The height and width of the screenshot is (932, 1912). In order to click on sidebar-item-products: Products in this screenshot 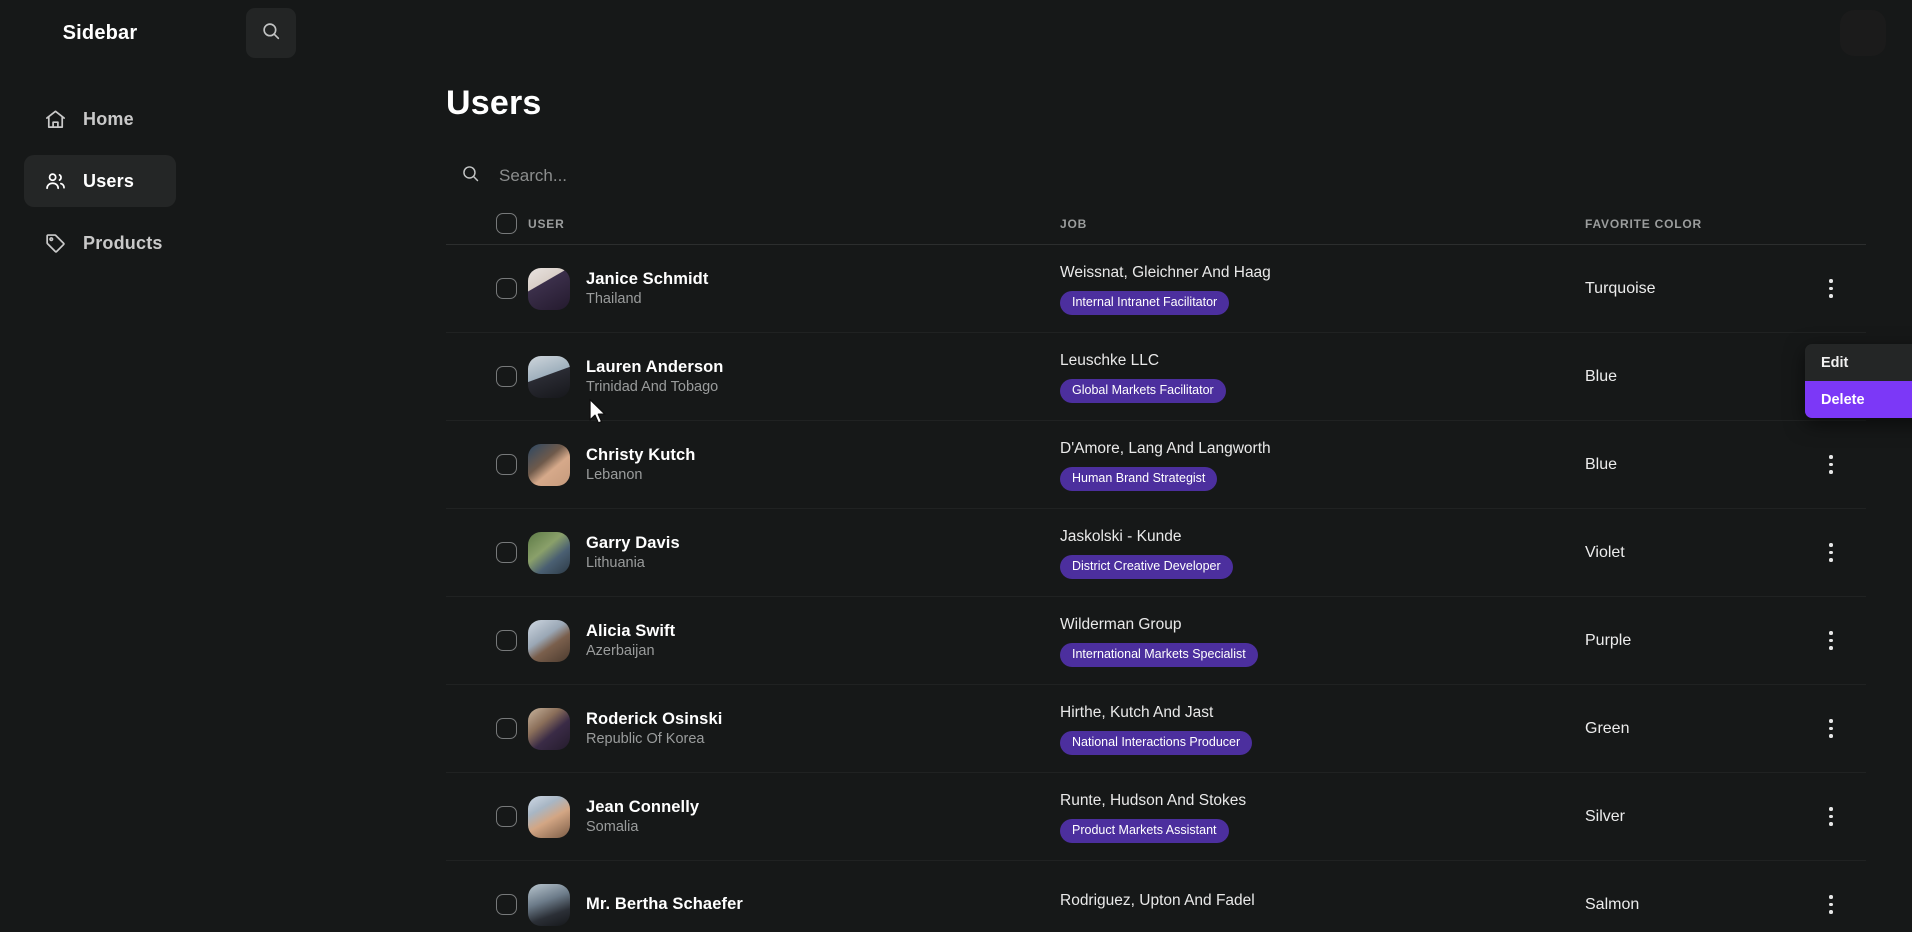, I will do `click(100, 243)`.